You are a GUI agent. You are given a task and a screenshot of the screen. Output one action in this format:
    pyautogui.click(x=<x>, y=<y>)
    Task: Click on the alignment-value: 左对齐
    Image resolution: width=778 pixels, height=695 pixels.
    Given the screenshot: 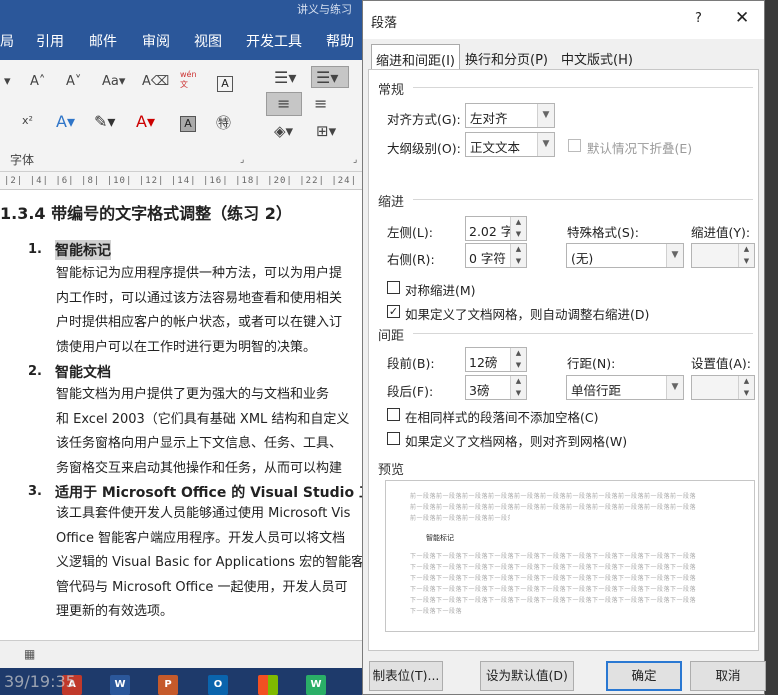 What is the action you would take?
    pyautogui.click(x=489, y=118)
    